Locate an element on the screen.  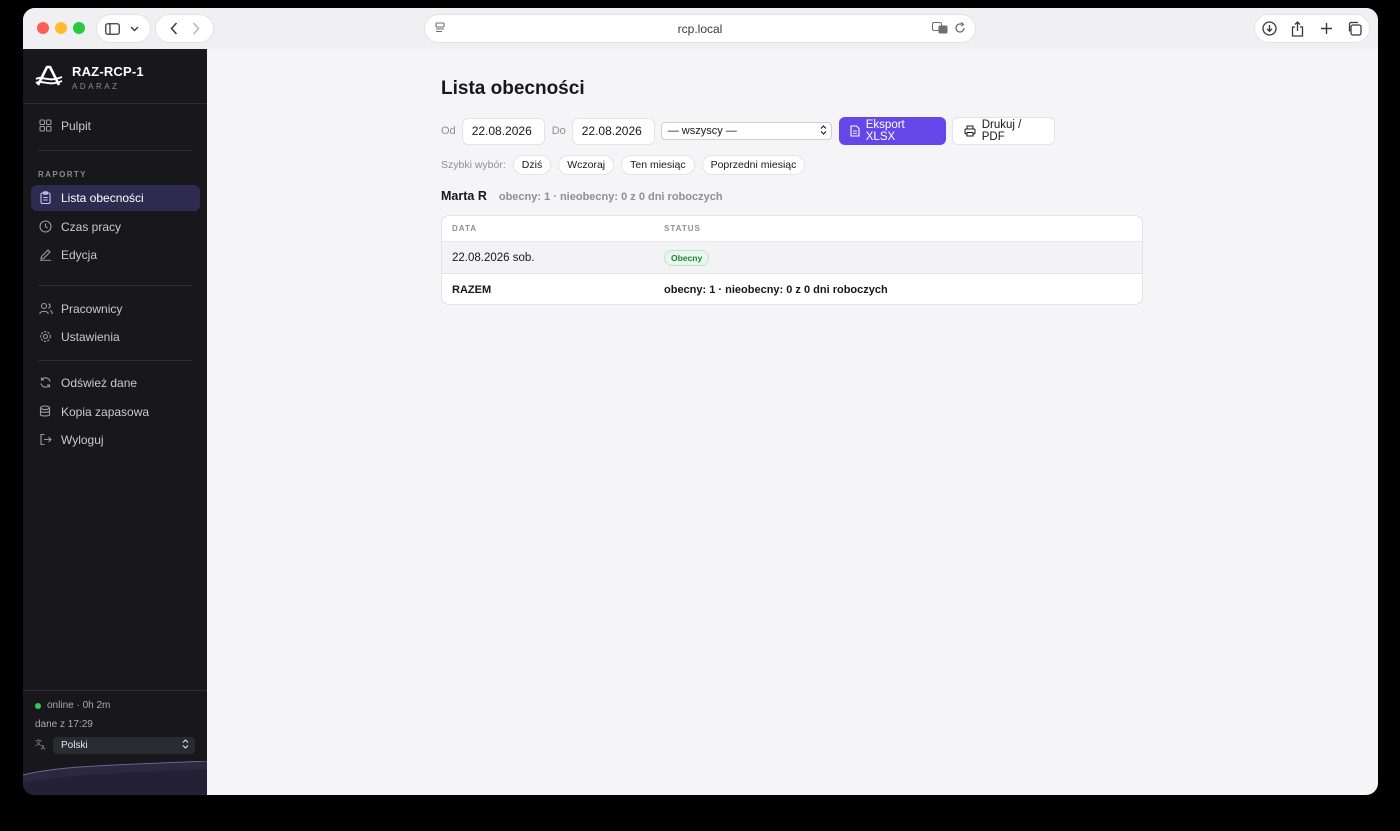
online-status: online · 0h 2m is located at coordinates (72, 705).